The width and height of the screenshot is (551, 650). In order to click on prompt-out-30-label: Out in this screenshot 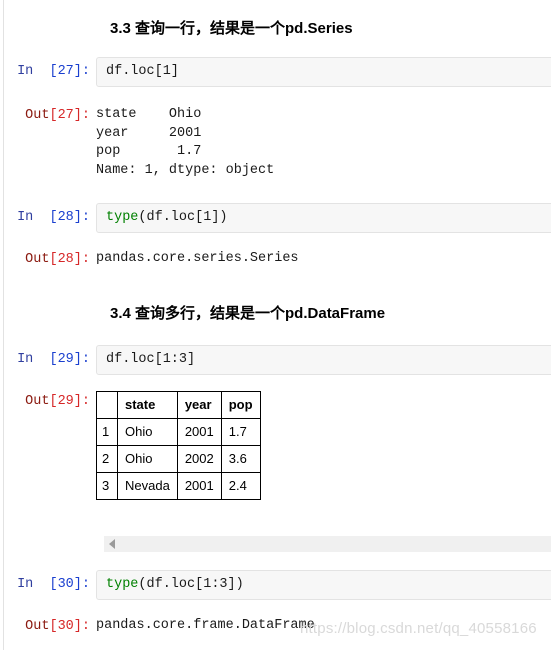, I will do `click(37, 626)`.